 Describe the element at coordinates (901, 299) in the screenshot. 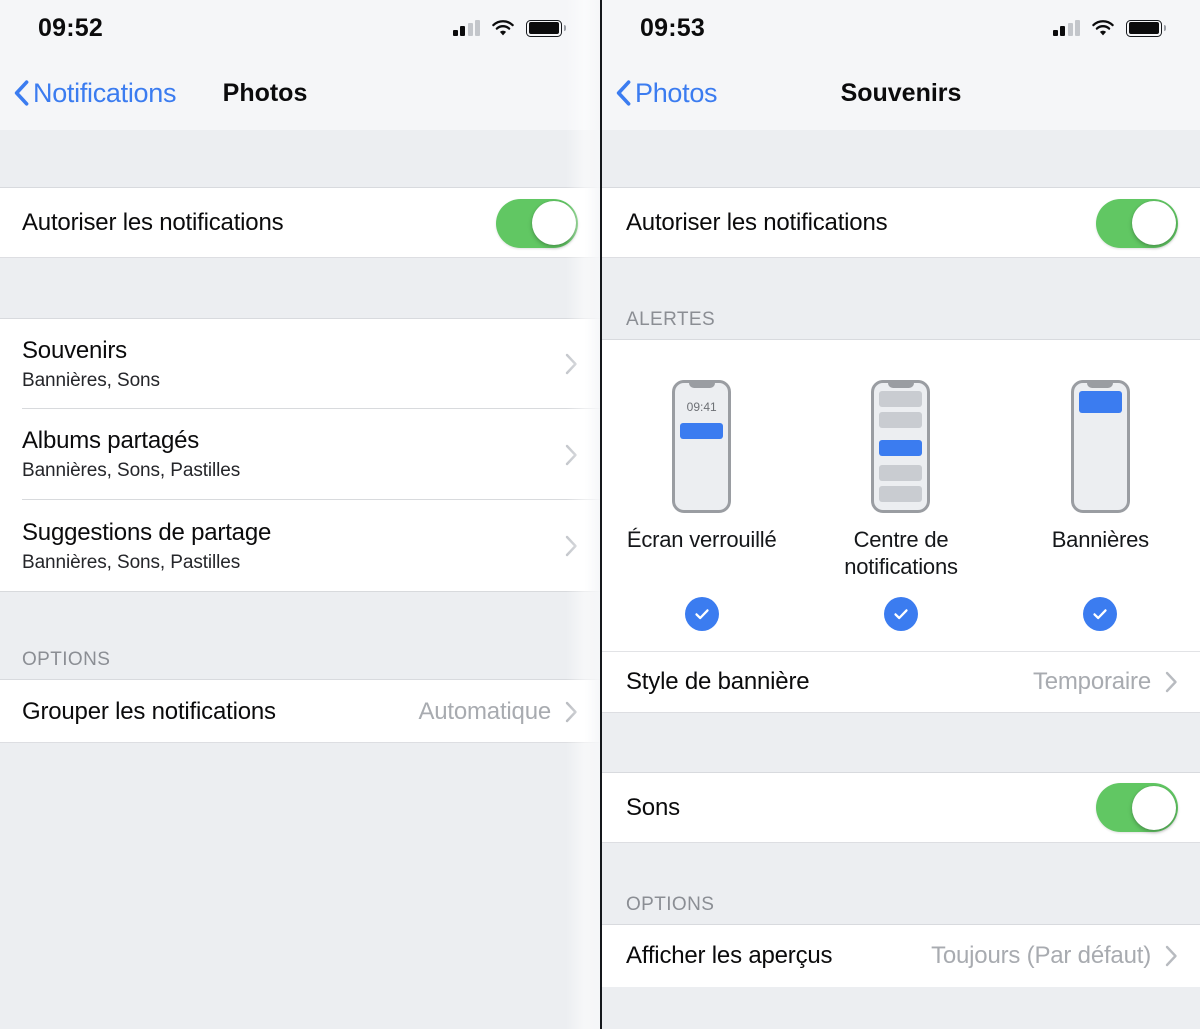

I see `alerts-section-header: ALERTES` at that location.